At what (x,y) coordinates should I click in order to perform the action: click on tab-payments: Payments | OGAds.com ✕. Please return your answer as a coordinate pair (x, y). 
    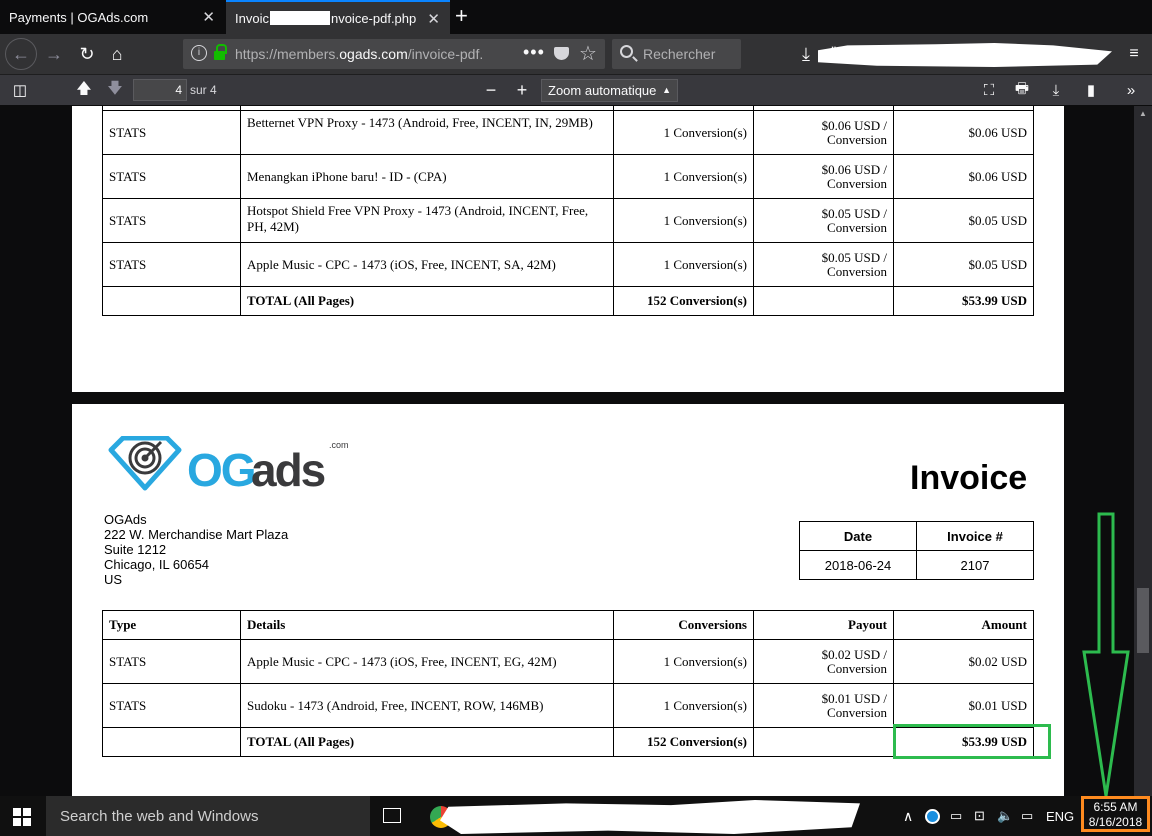
    Looking at the image, I should click on (112, 17).